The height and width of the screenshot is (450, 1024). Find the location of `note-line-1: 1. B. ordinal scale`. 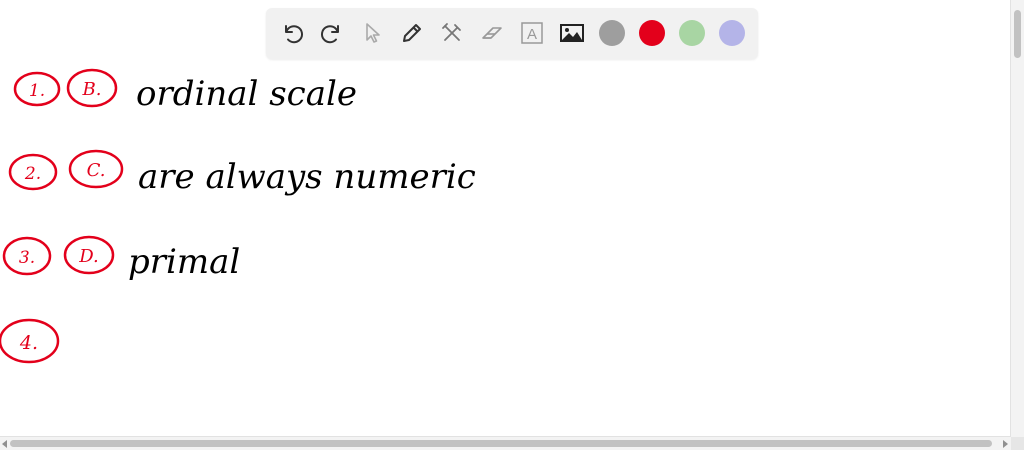

note-line-1: 1. B. ordinal scale is located at coordinates (185, 91).